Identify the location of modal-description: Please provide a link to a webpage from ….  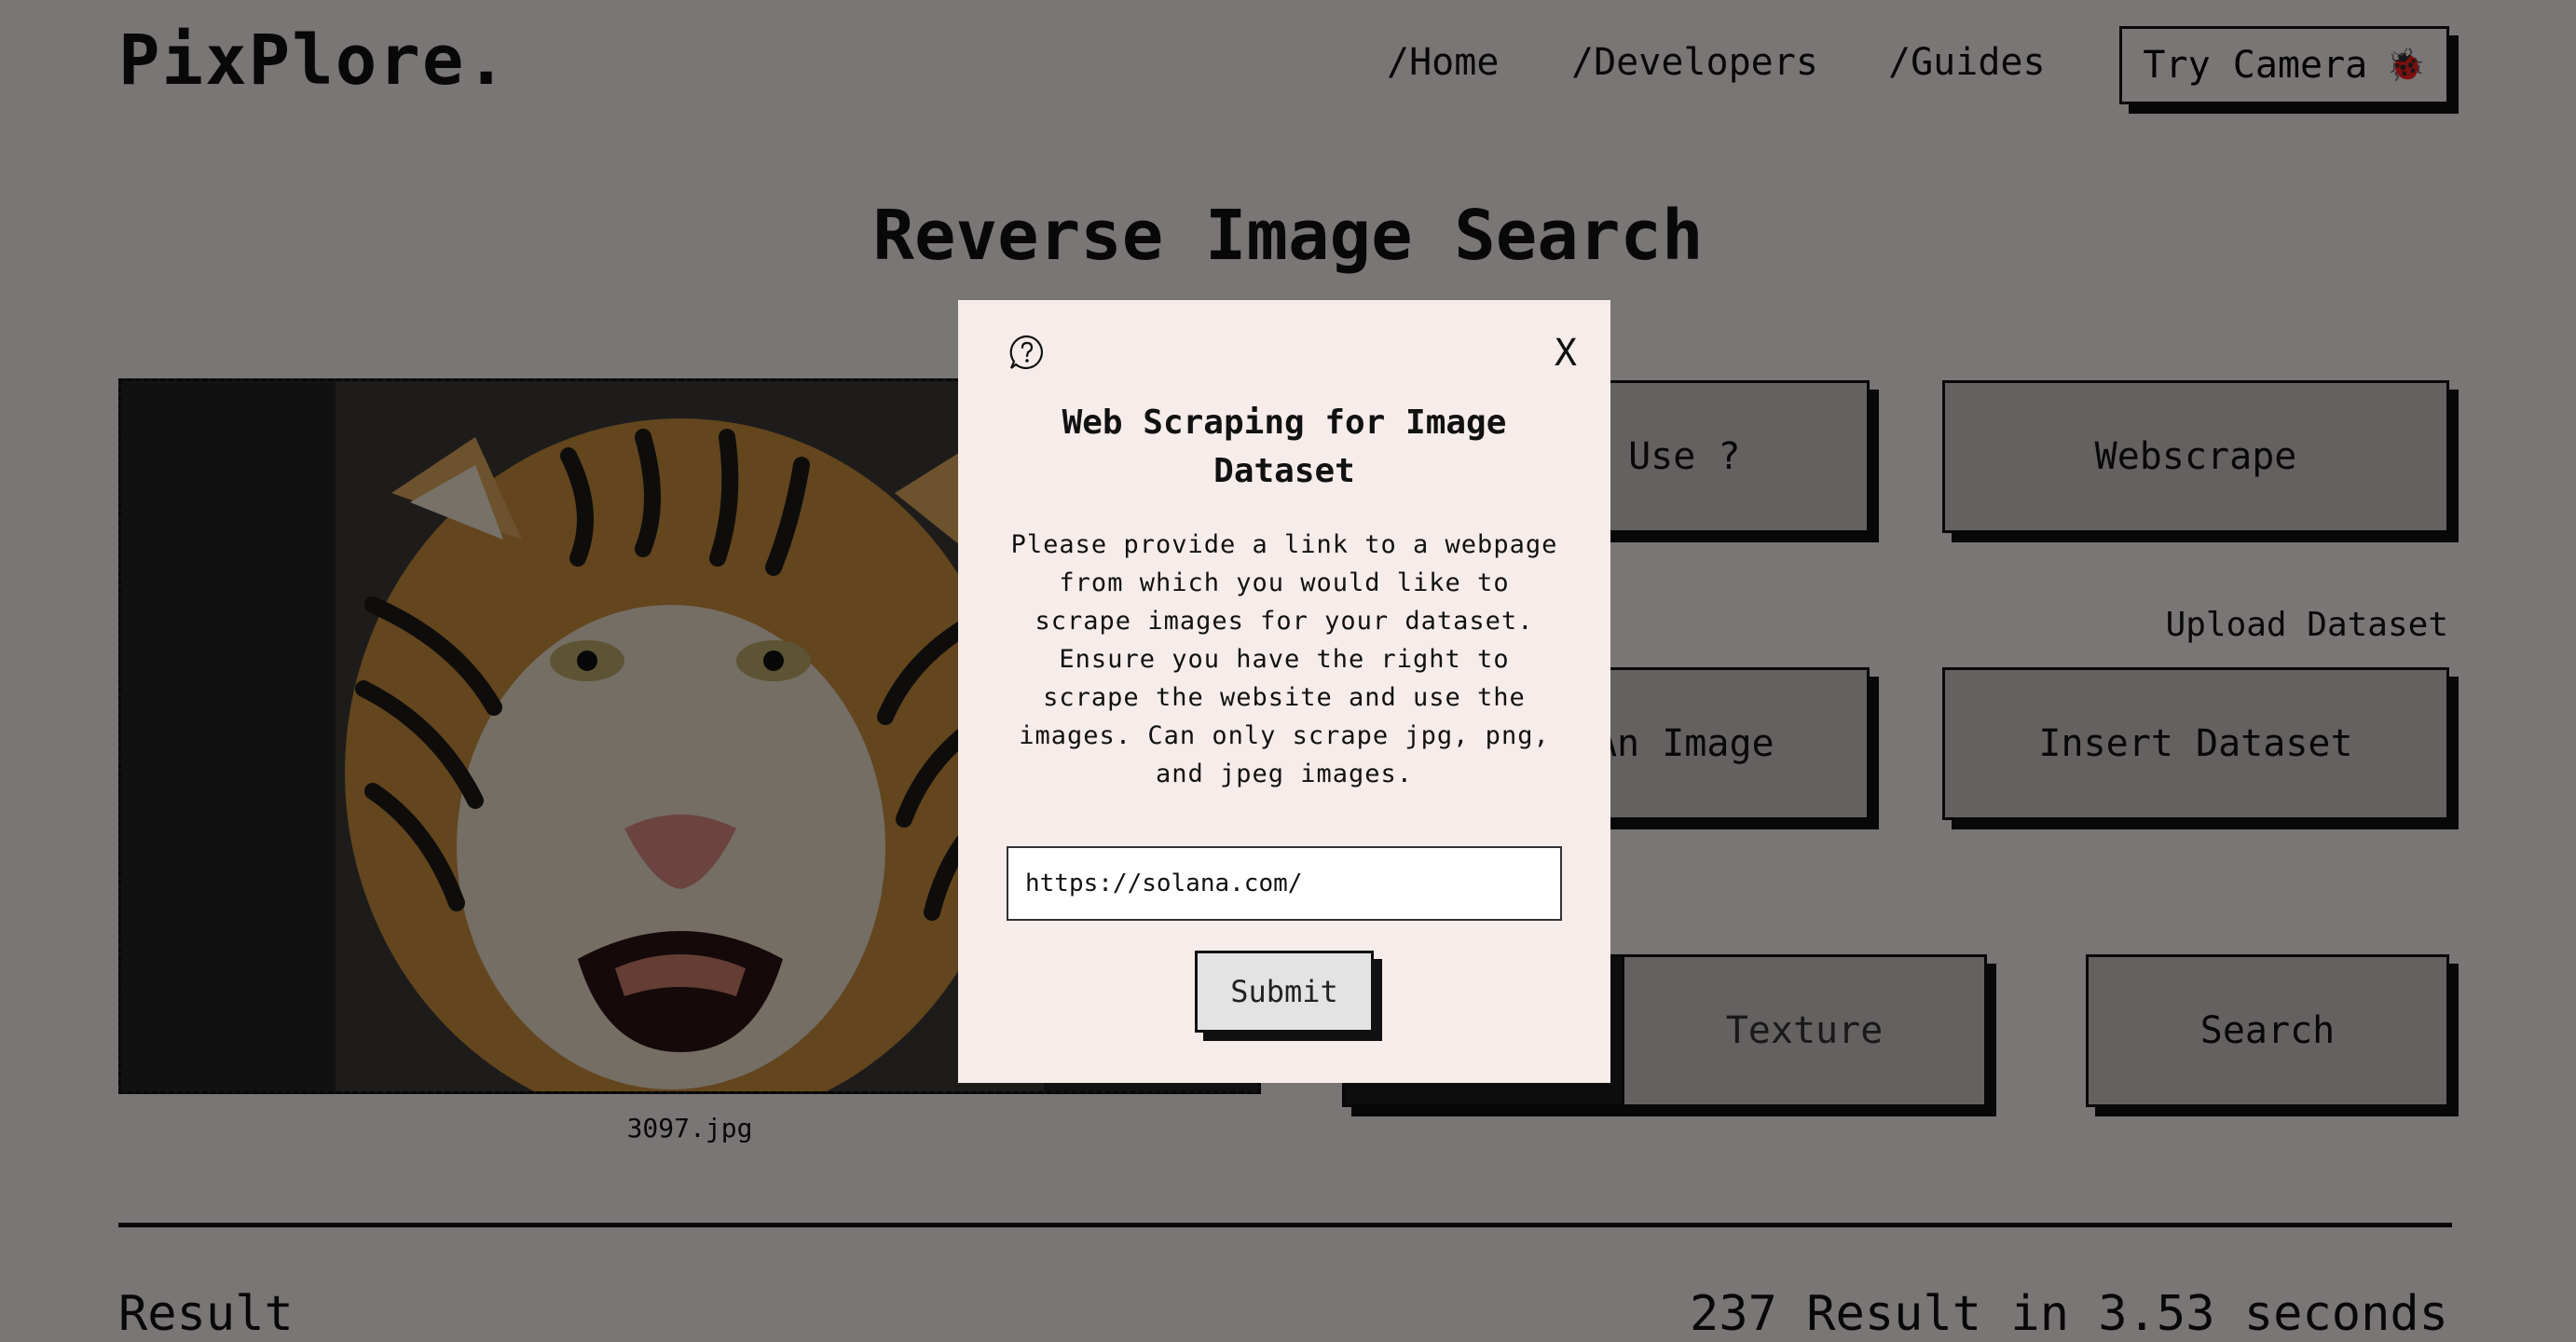
(1284, 659).